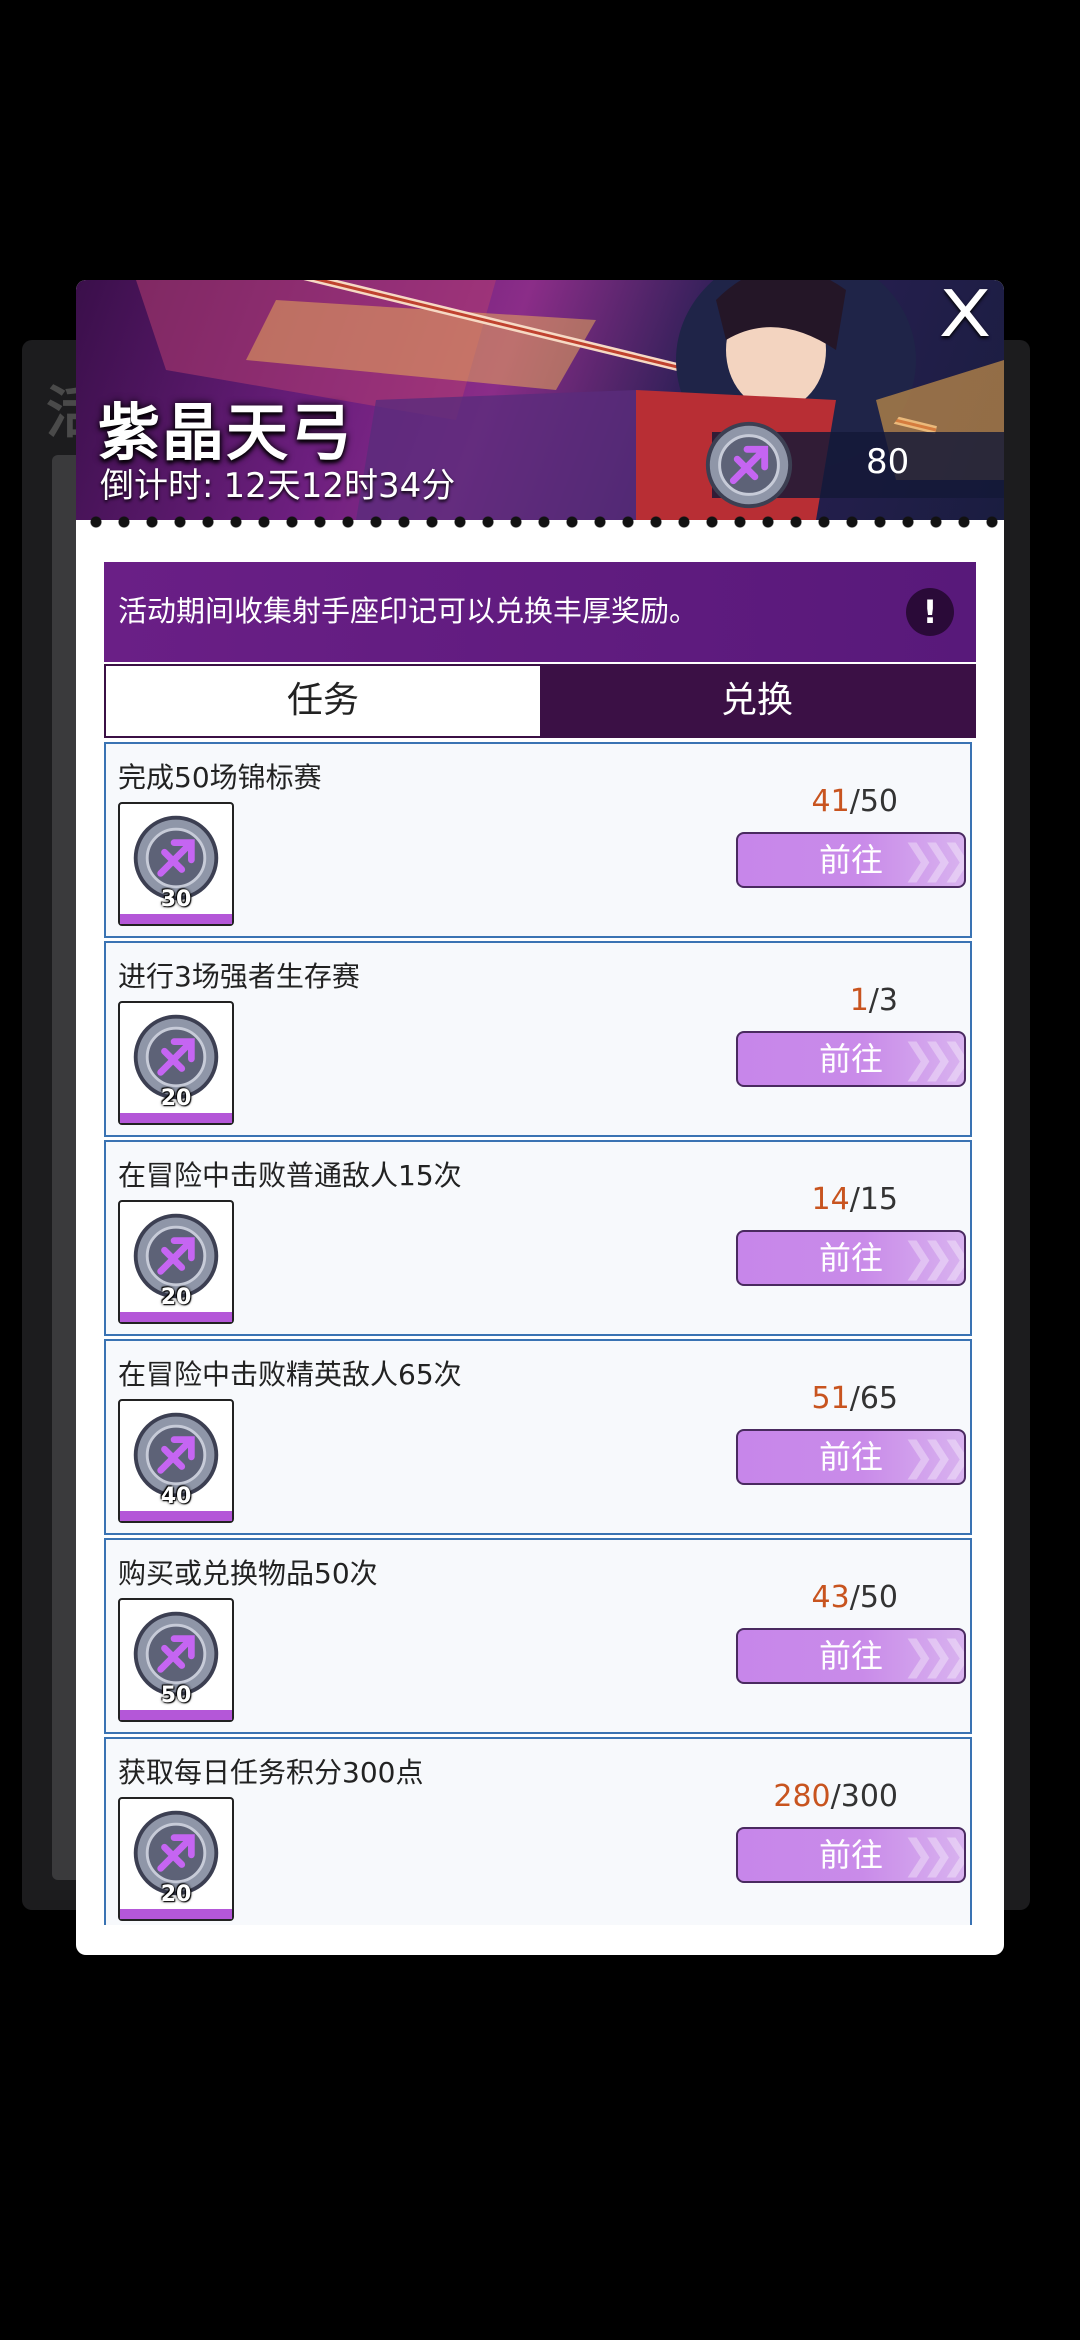 This screenshot has width=1080, height=2340. I want to click on progress-current: 14, so click(830, 1199).